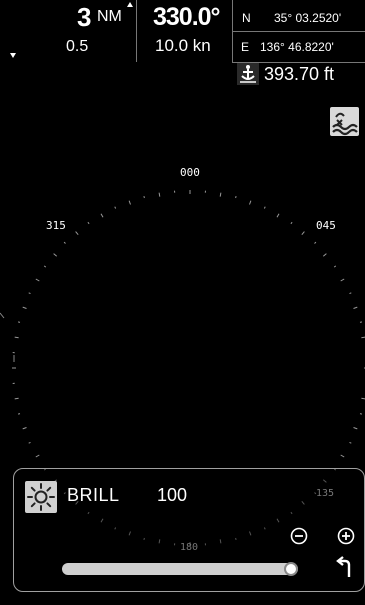  Describe the element at coordinates (299, 74) in the screenshot. I see `depth-value: 393.70 ft` at that location.